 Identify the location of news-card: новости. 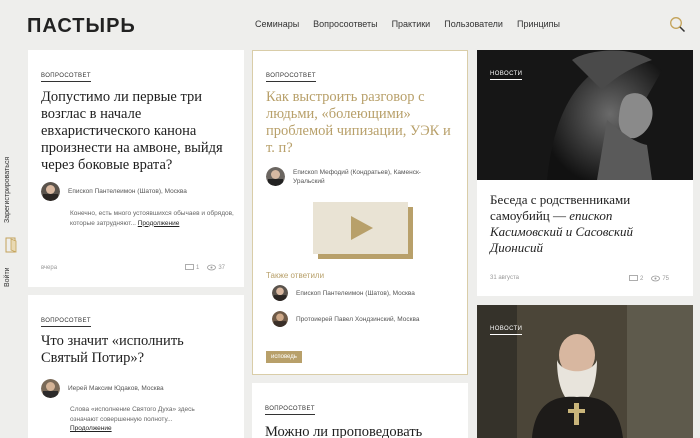
(585, 371).